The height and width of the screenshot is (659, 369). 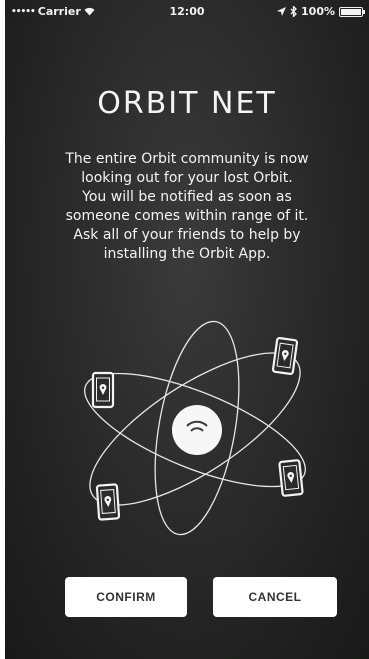 I want to click on battery-level-fill, so click(x=351, y=11).